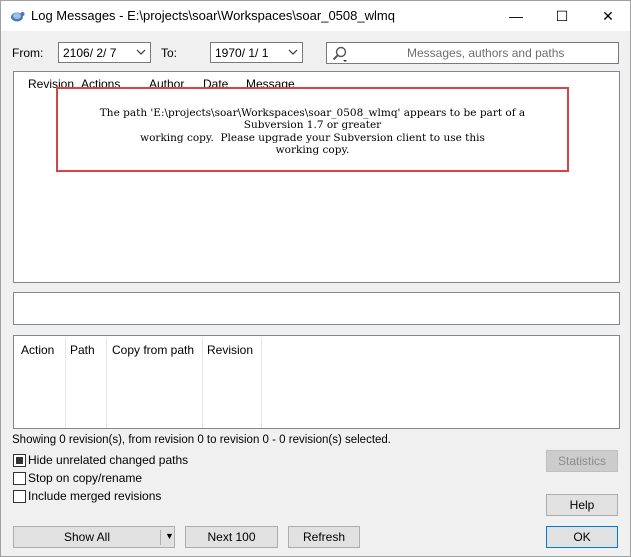 The width and height of the screenshot is (631, 557). I want to click on from-label: From:, so click(28, 53).